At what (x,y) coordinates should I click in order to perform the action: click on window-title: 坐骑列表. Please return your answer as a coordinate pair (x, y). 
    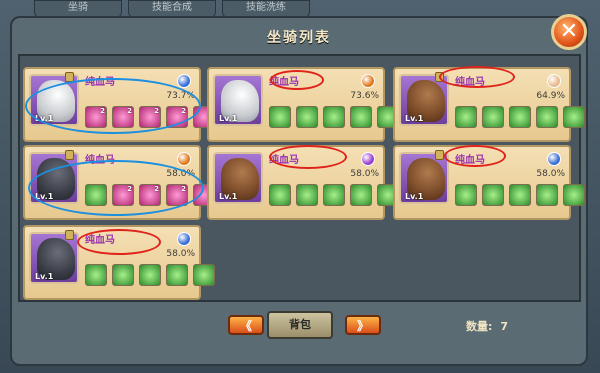
    Looking at the image, I should click on (299, 38).